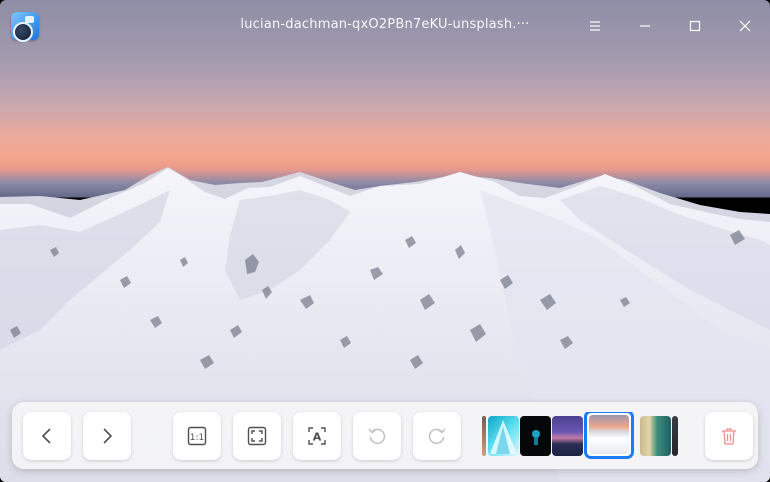 Image resolution: width=770 pixels, height=482 pixels. I want to click on close-button, so click(745, 26).